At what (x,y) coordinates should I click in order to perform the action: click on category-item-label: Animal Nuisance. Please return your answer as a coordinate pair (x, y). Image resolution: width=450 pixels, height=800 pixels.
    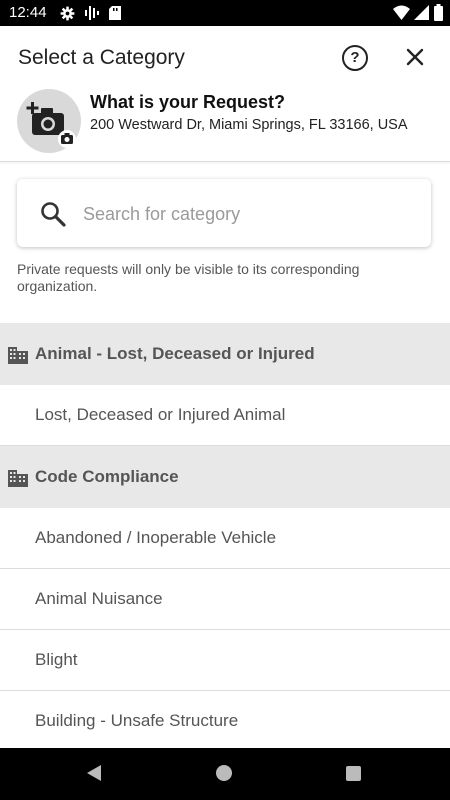
    Looking at the image, I should click on (99, 598).